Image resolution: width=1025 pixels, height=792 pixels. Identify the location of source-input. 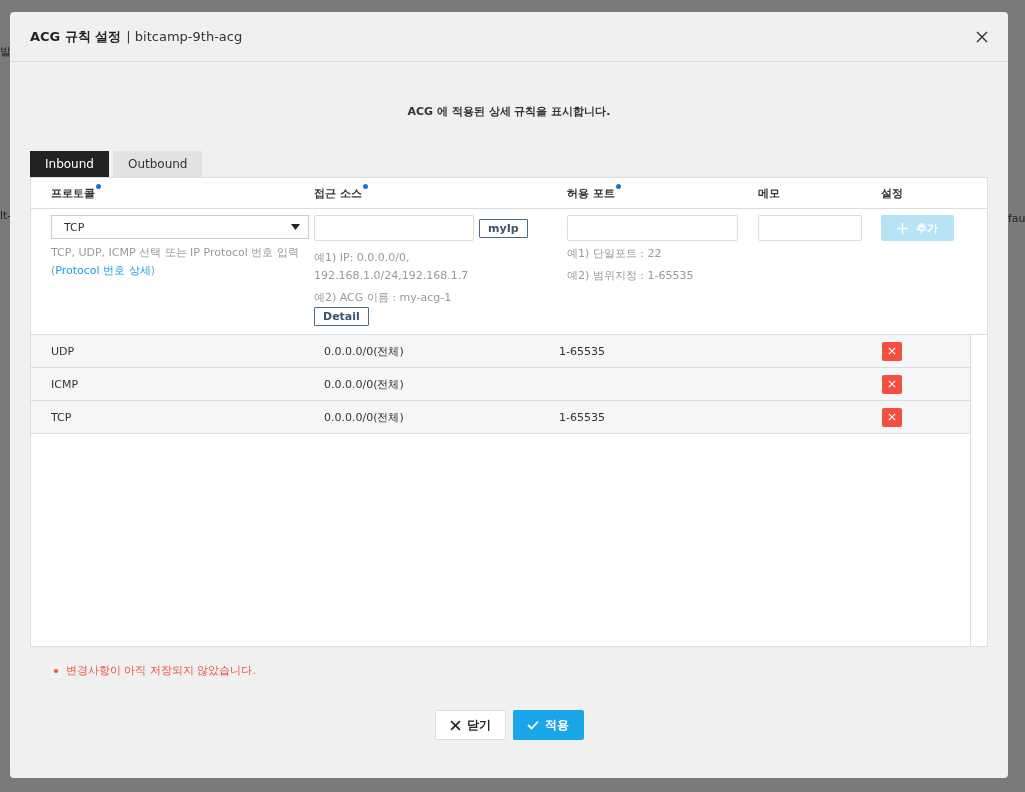
(394, 228).